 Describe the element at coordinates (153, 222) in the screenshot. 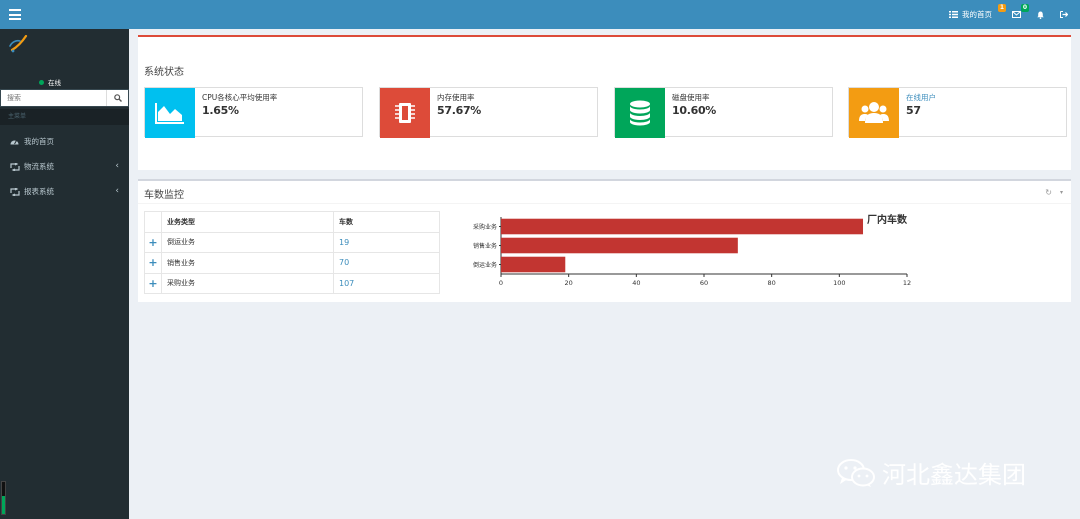

I see `expand-column-header` at that location.